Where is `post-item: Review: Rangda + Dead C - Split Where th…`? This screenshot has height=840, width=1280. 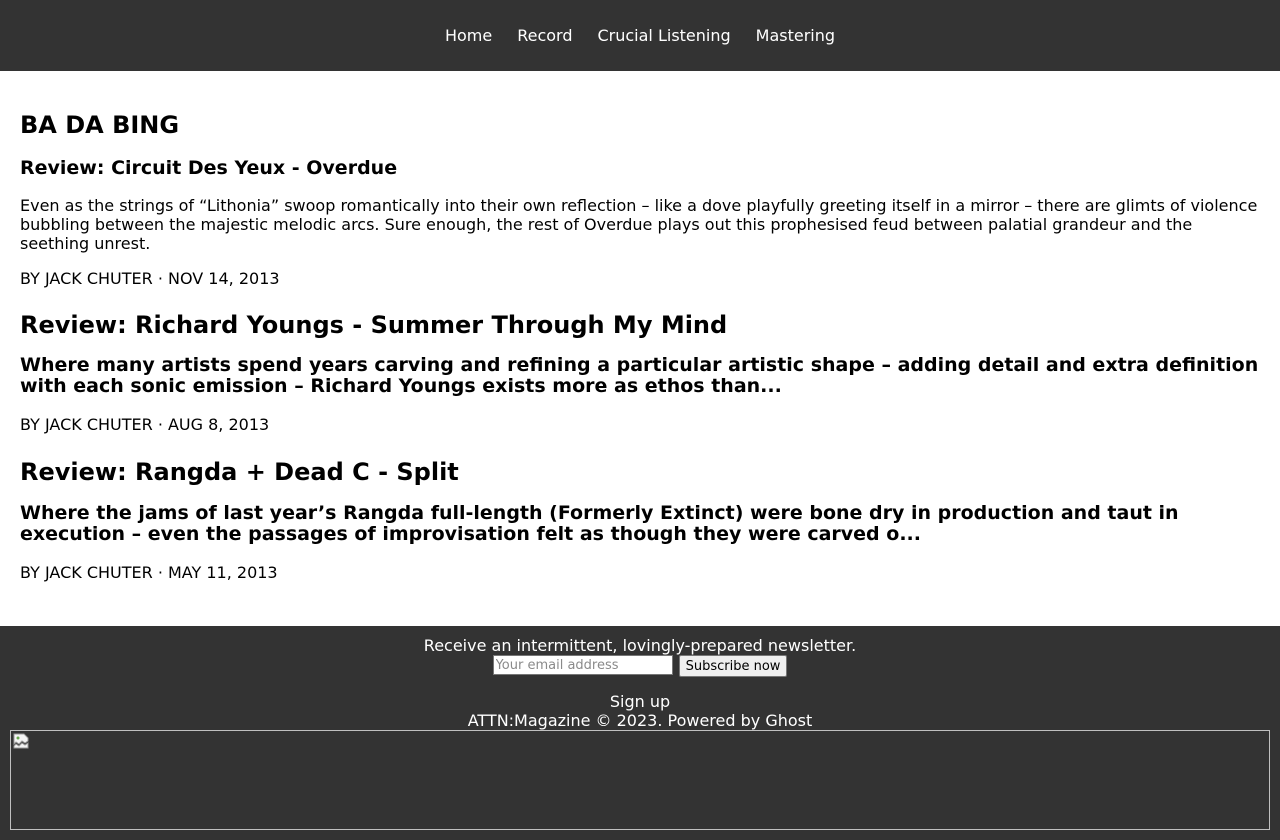 post-item: Review: Rangda + Dead C - Split Where th… is located at coordinates (640, 520).